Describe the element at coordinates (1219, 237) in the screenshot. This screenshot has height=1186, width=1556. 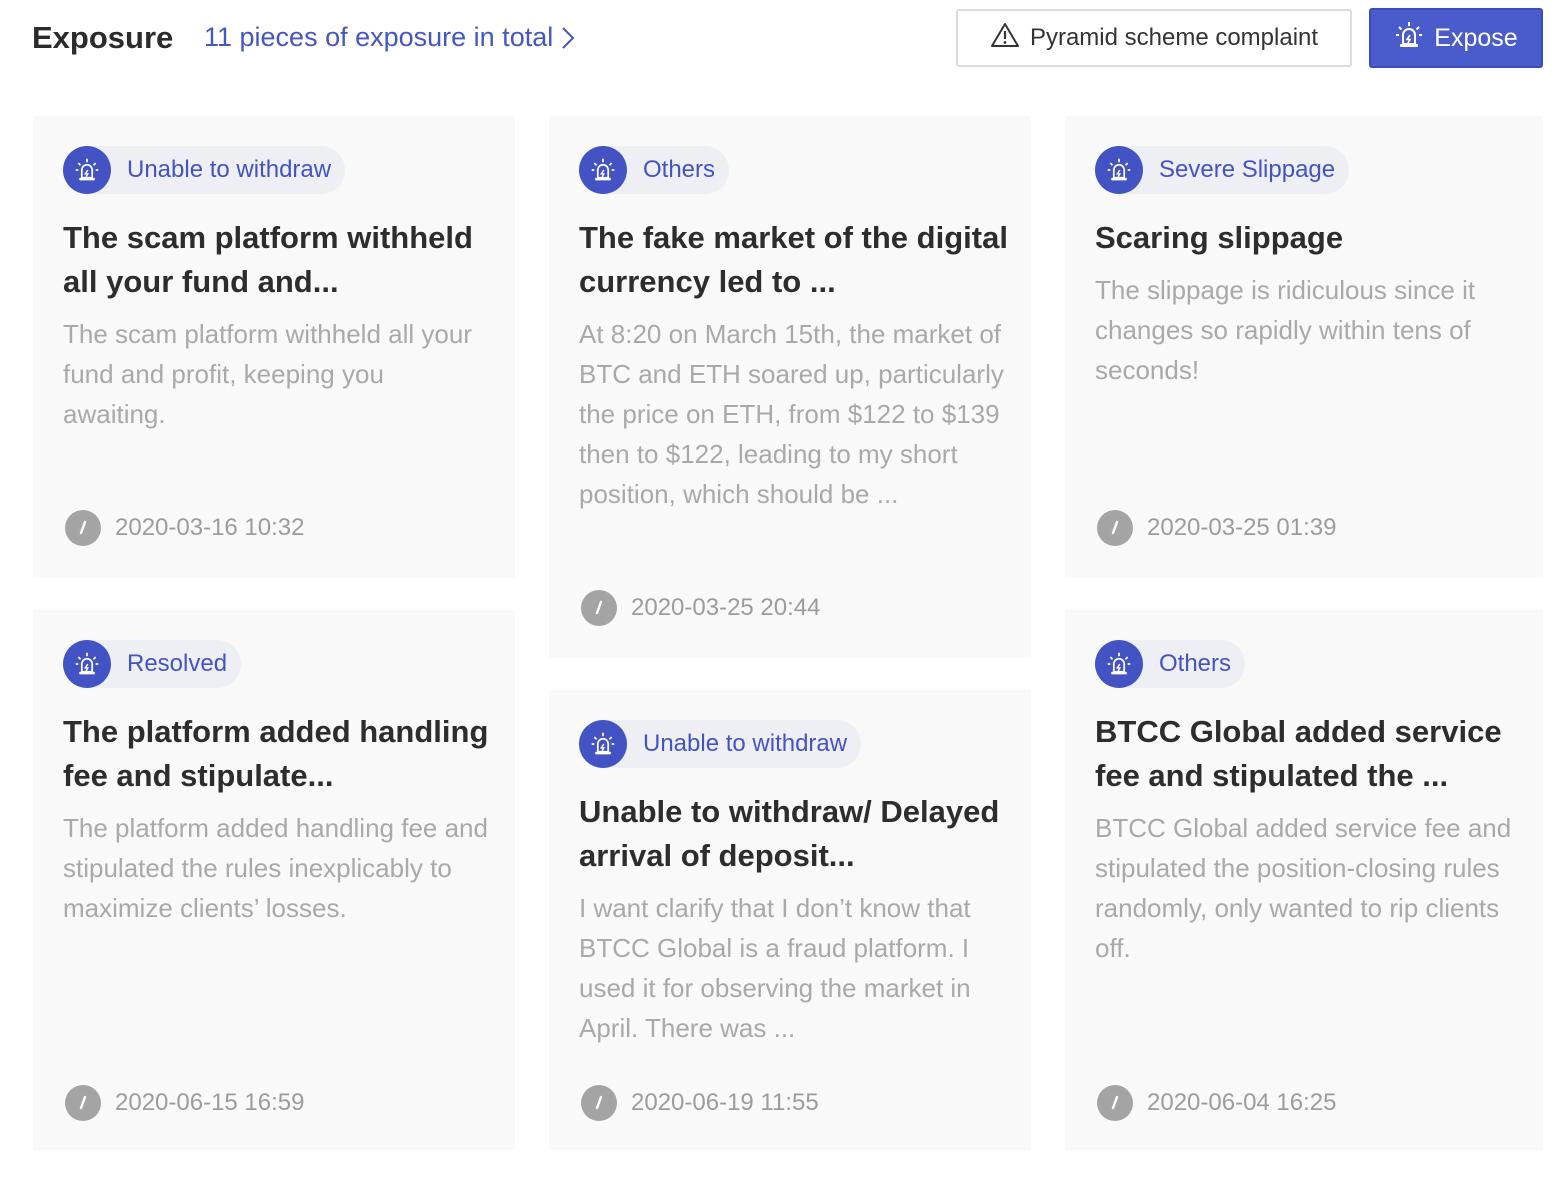
I see `card-title: Scaring slippage` at that location.